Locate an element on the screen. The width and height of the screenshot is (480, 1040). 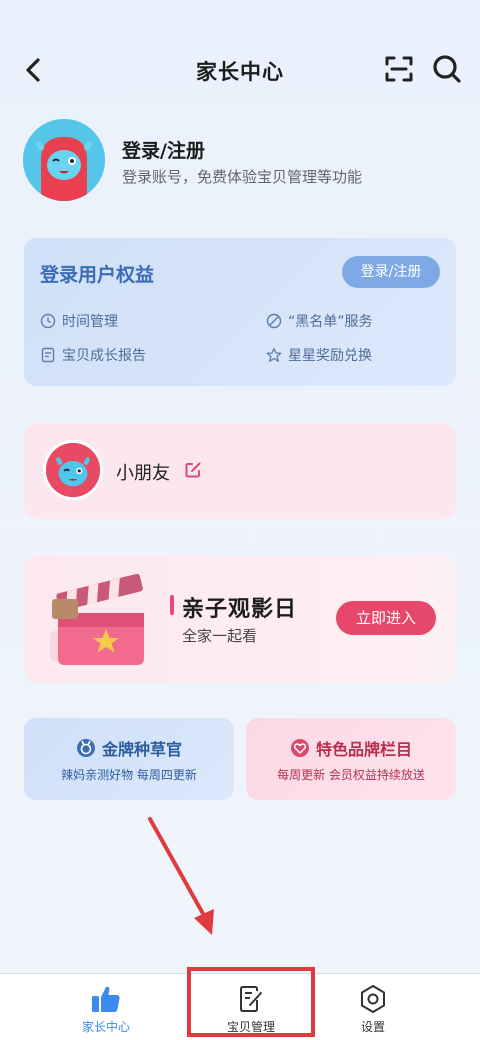
movie-day-subtitle: 全家一起看 is located at coordinates (220, 636).